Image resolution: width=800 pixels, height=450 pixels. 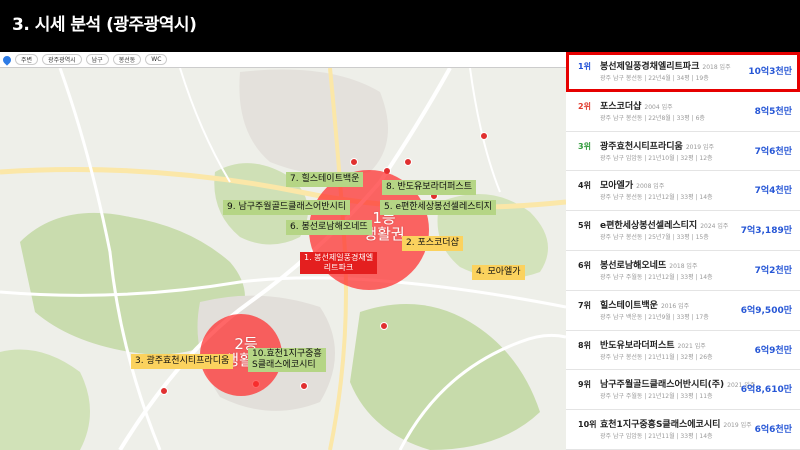 I want to click on move-in-year: 2016 입주, so click(x=675, y=306).